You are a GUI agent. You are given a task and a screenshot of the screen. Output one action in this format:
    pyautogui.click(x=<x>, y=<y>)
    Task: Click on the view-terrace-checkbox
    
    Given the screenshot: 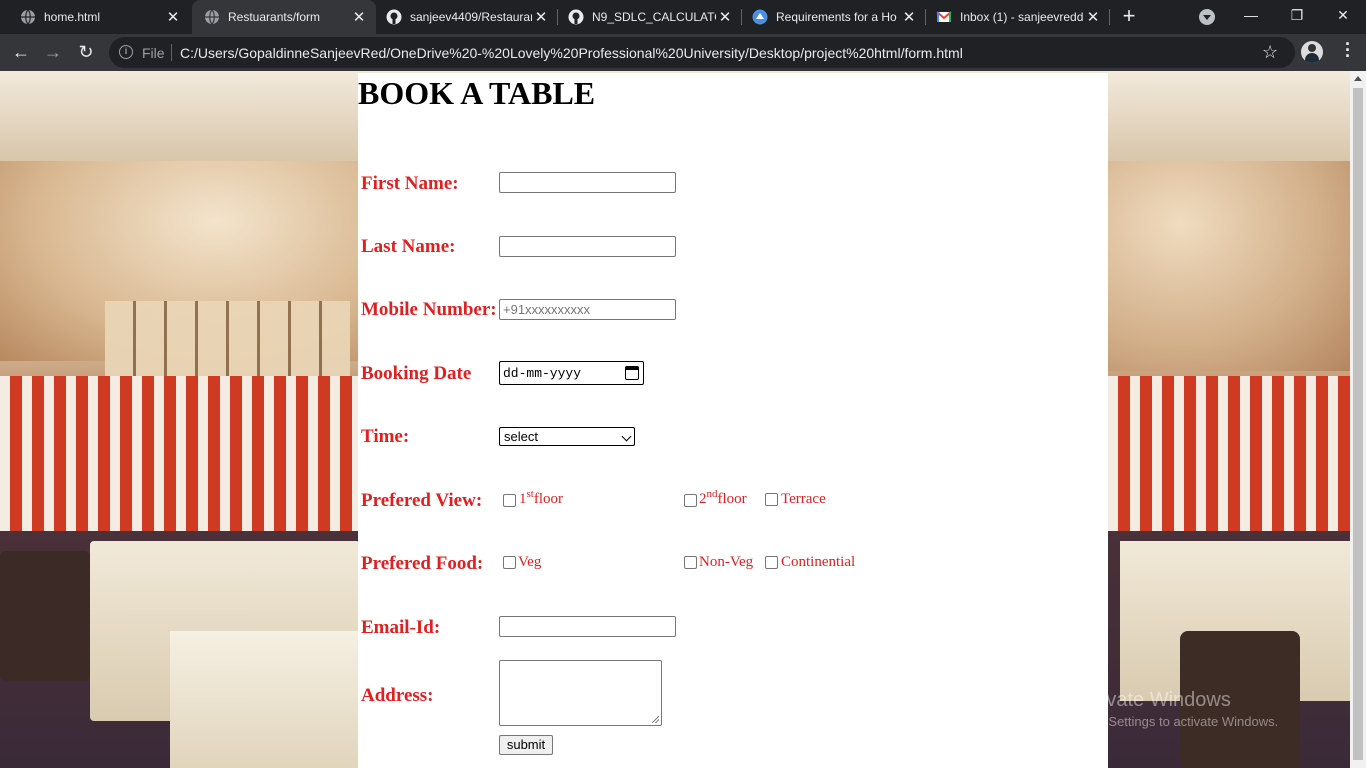 What is the action you would take?
    pyautogui.click(x=771, y=499)
    